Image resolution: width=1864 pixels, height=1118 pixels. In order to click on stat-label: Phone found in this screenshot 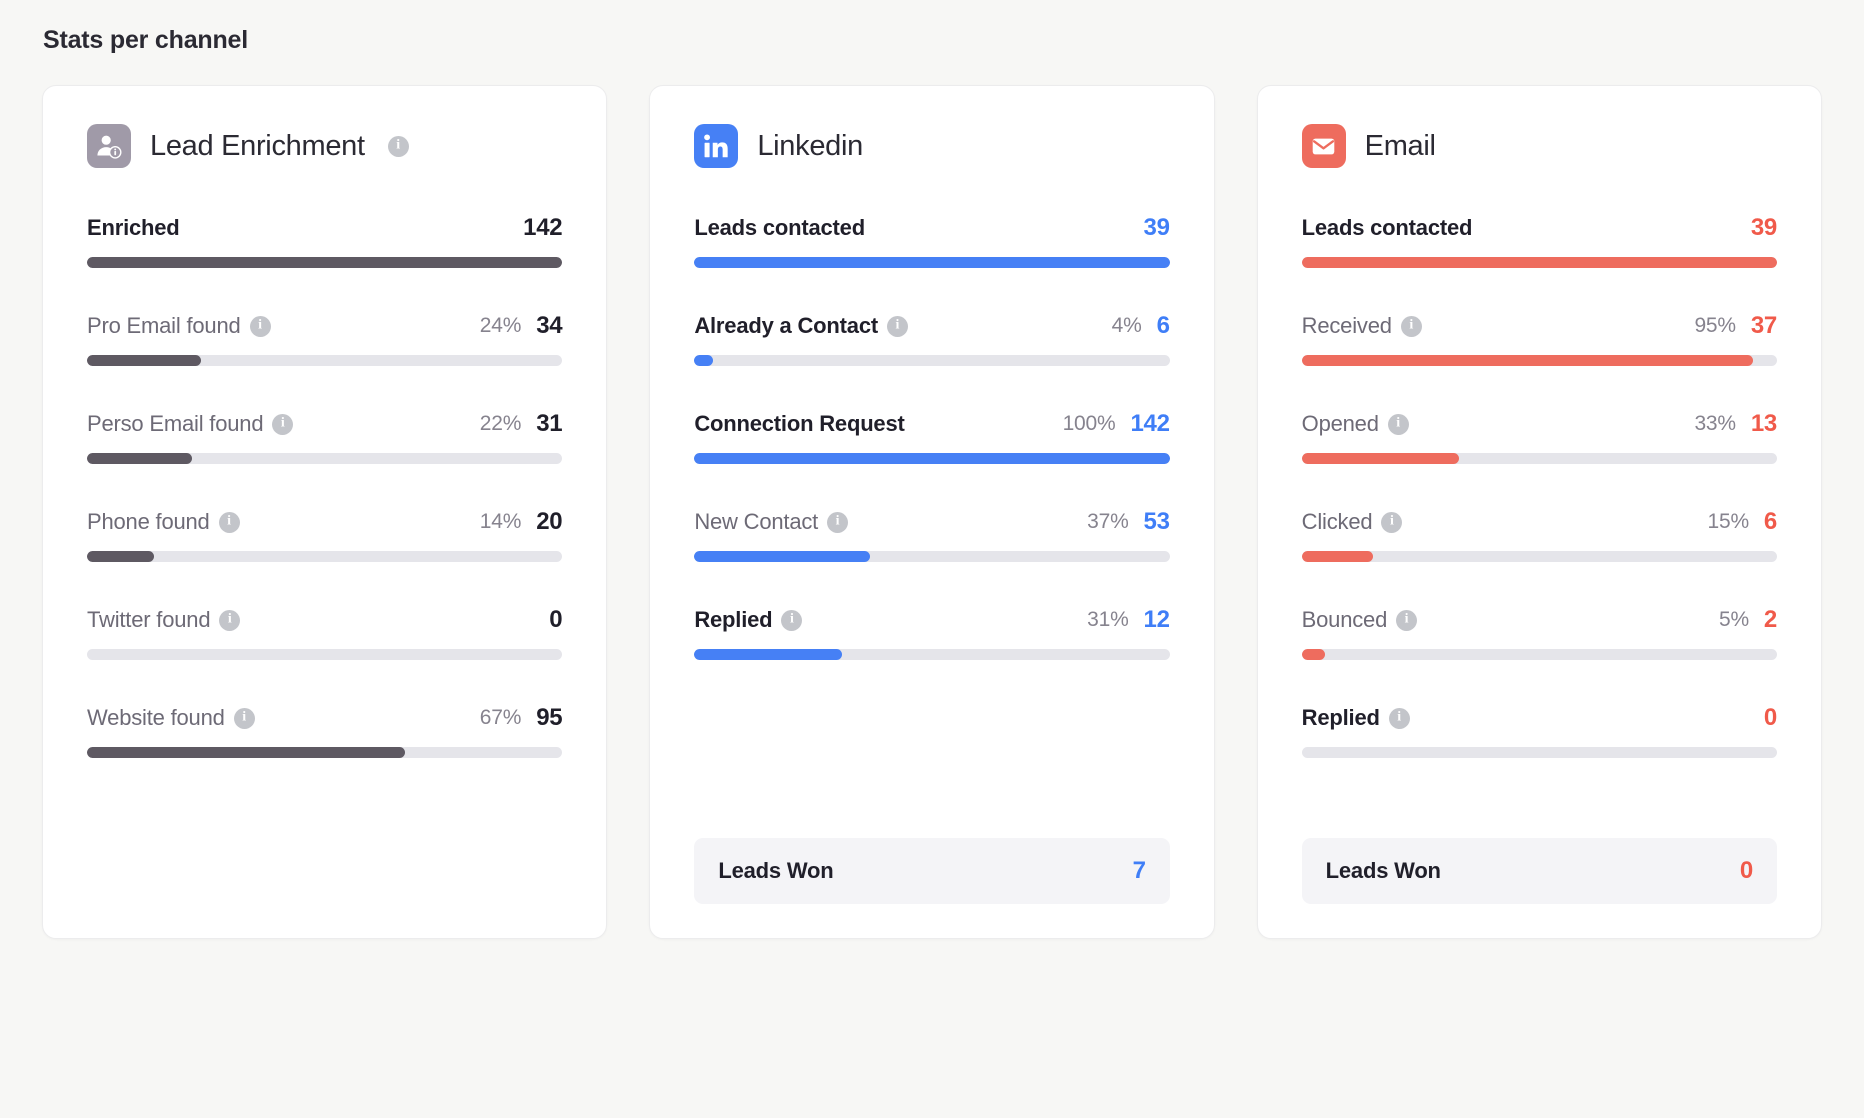, I will do `click(148, 521)`.